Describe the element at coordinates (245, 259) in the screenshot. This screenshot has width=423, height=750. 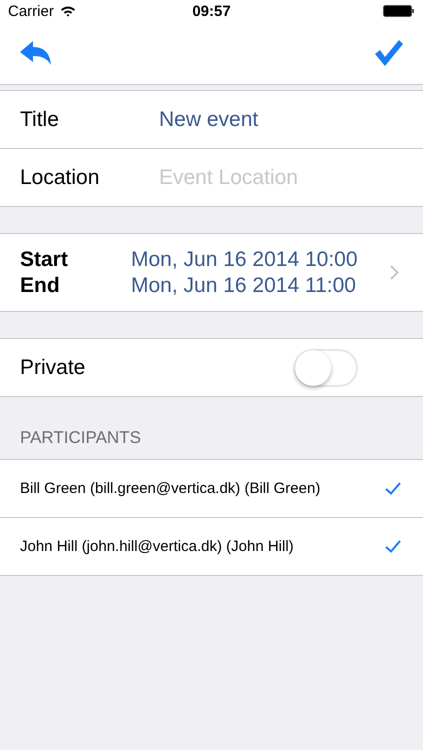
I see `start-date: Mon, Jun 16 2014 10:00` at that location.